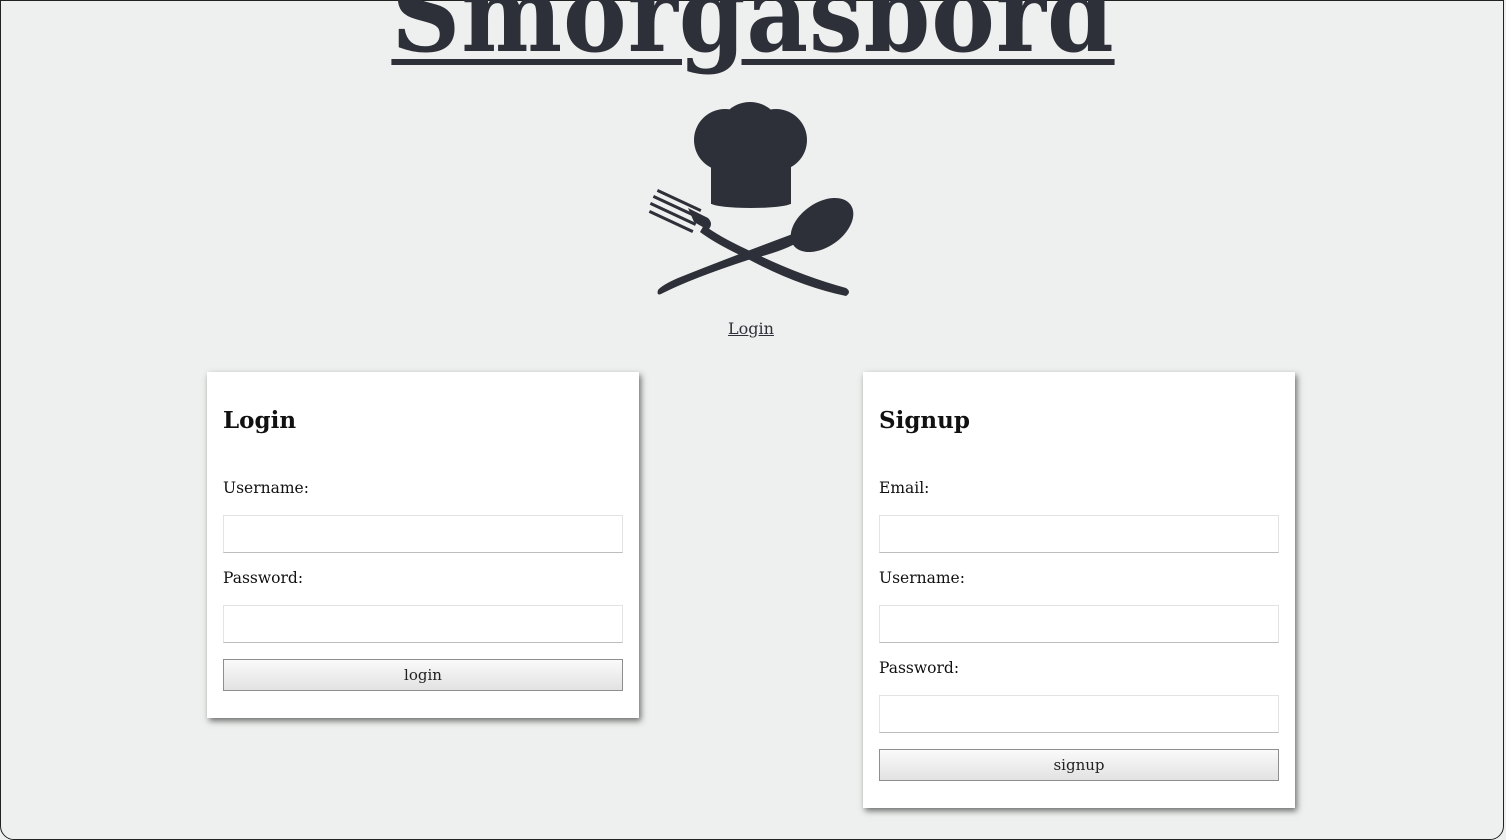 The height and width of the screenshot is (840, 1506). I want to click on nav-login-link: Login, so click(751, 328).